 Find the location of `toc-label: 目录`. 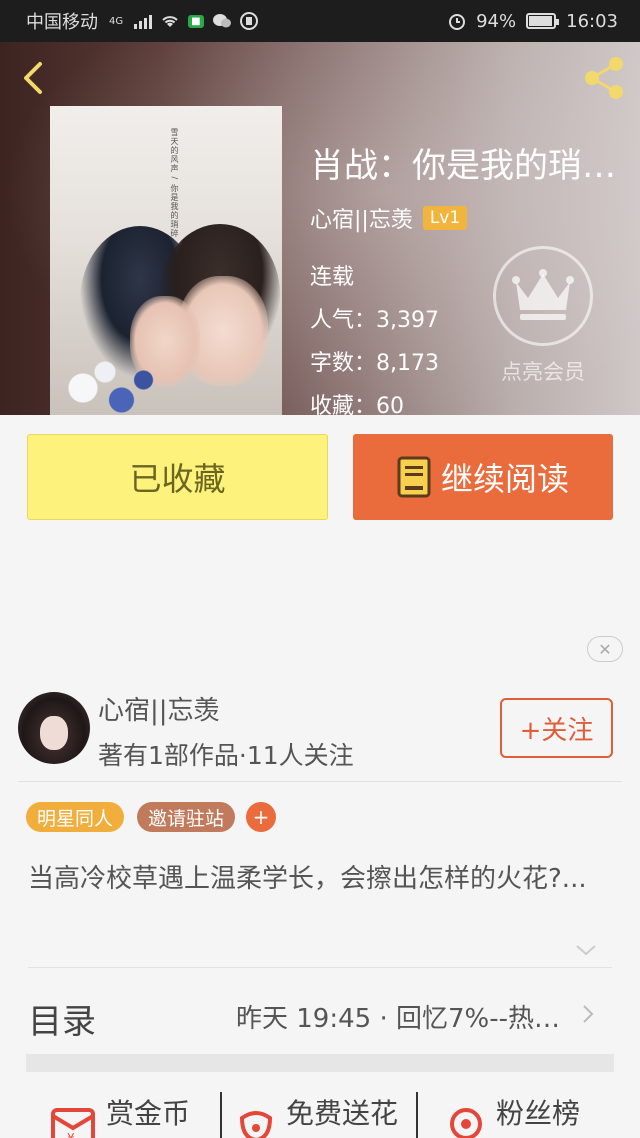

toc-label: 目录 is located at coordinates (62, 1018).